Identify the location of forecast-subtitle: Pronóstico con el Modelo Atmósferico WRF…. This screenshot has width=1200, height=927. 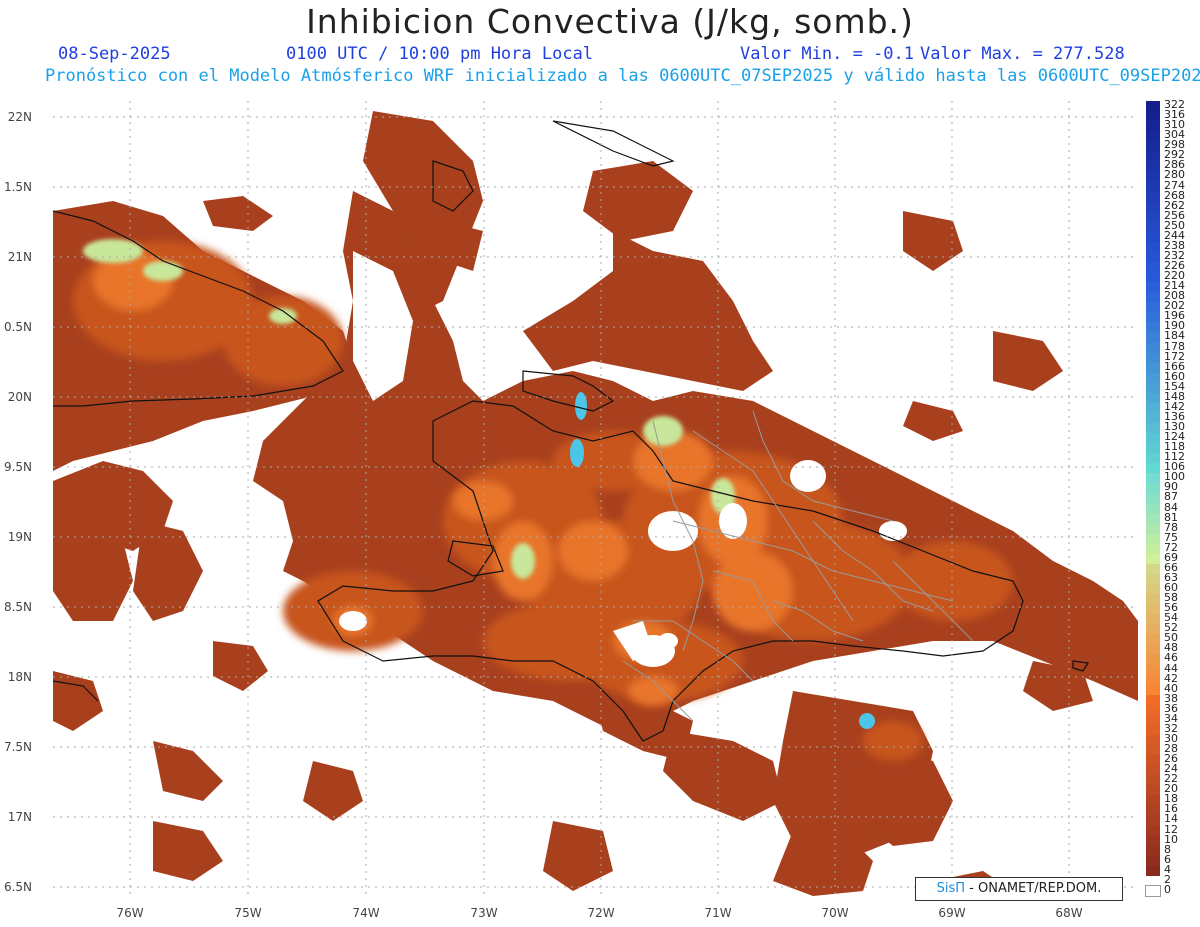
(622, 76).